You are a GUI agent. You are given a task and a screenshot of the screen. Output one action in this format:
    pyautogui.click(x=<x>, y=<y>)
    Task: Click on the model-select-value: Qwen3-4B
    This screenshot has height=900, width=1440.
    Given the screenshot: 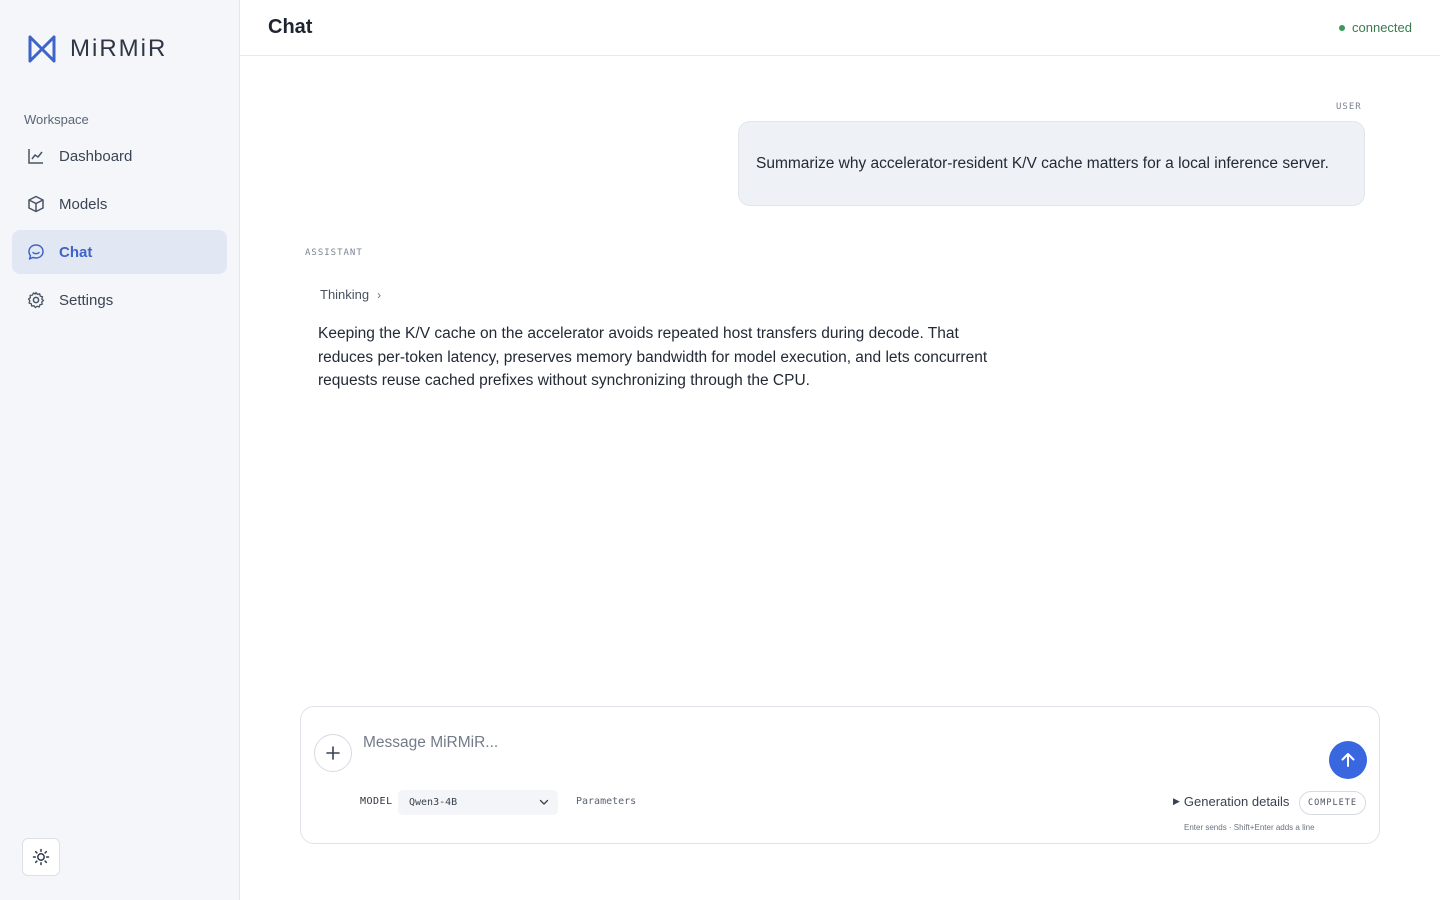 What is the action you would take?
    pyautogui.click(x=433, y=802)
    